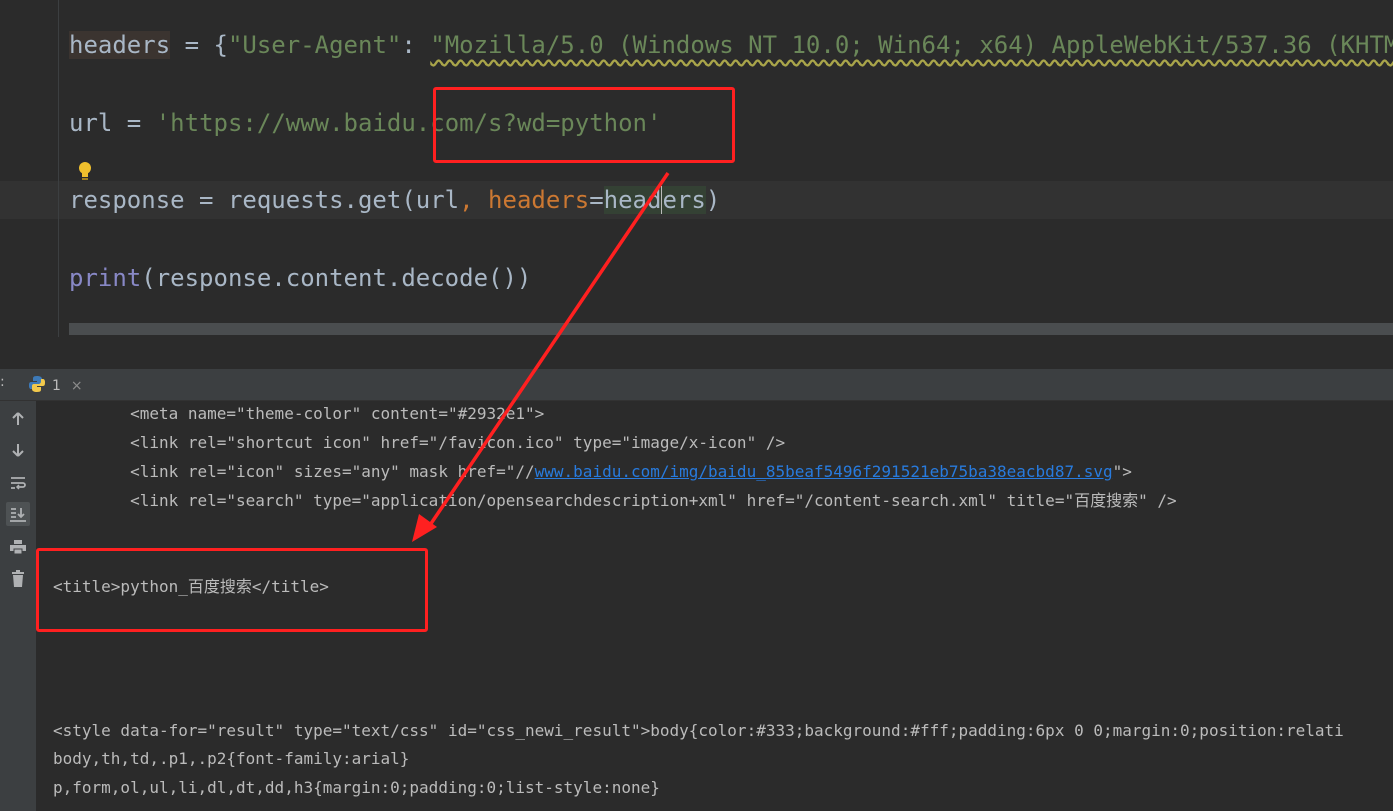 This screenshot has height=811, width=1393. What do you see at coordinates (134, 123) in the screenshot?
I see `operator: =` at bounding box center [134, 123].